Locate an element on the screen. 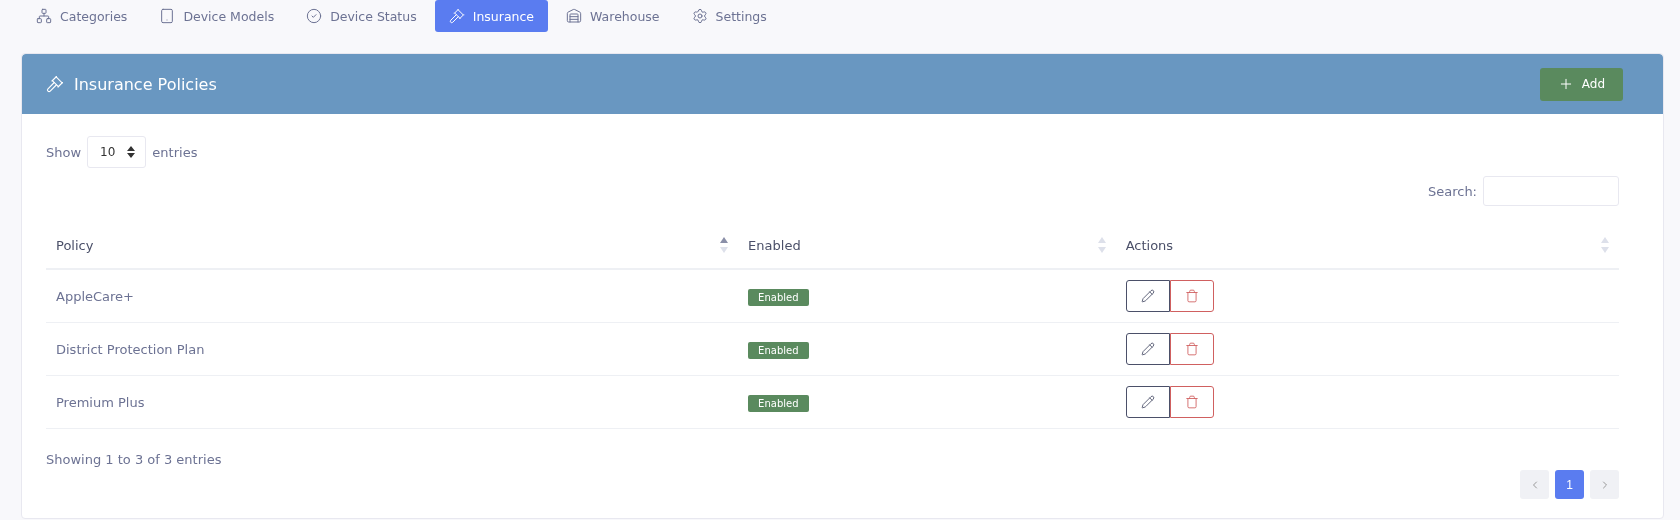 This screenshot has width=1680, height=520. show-label: Show is located at coordinates (64, 152).